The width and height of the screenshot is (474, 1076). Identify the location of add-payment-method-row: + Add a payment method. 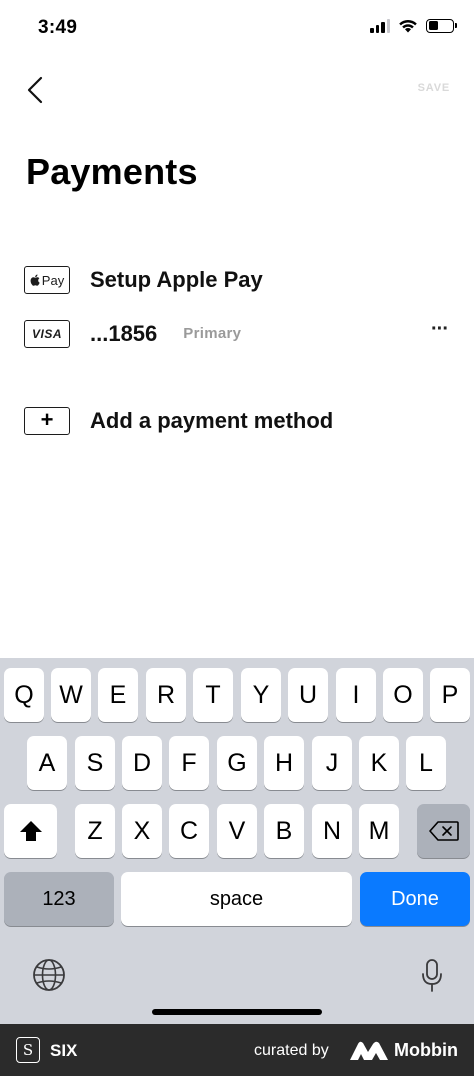
(239, 421).